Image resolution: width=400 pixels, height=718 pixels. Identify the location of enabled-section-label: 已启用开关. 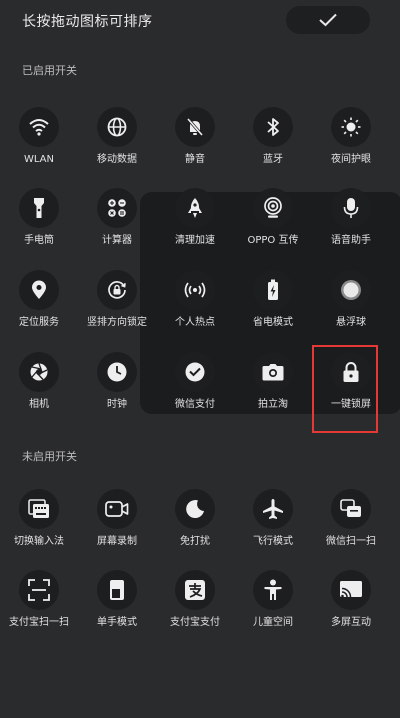
(49, 70).